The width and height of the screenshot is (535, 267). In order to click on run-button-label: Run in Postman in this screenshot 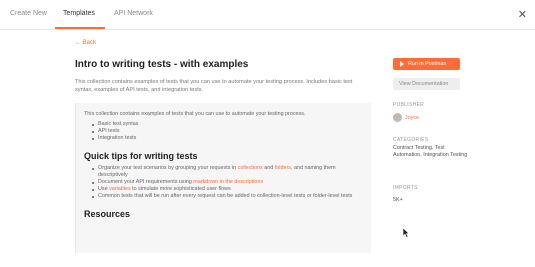, I will do `click(427, 64)`.